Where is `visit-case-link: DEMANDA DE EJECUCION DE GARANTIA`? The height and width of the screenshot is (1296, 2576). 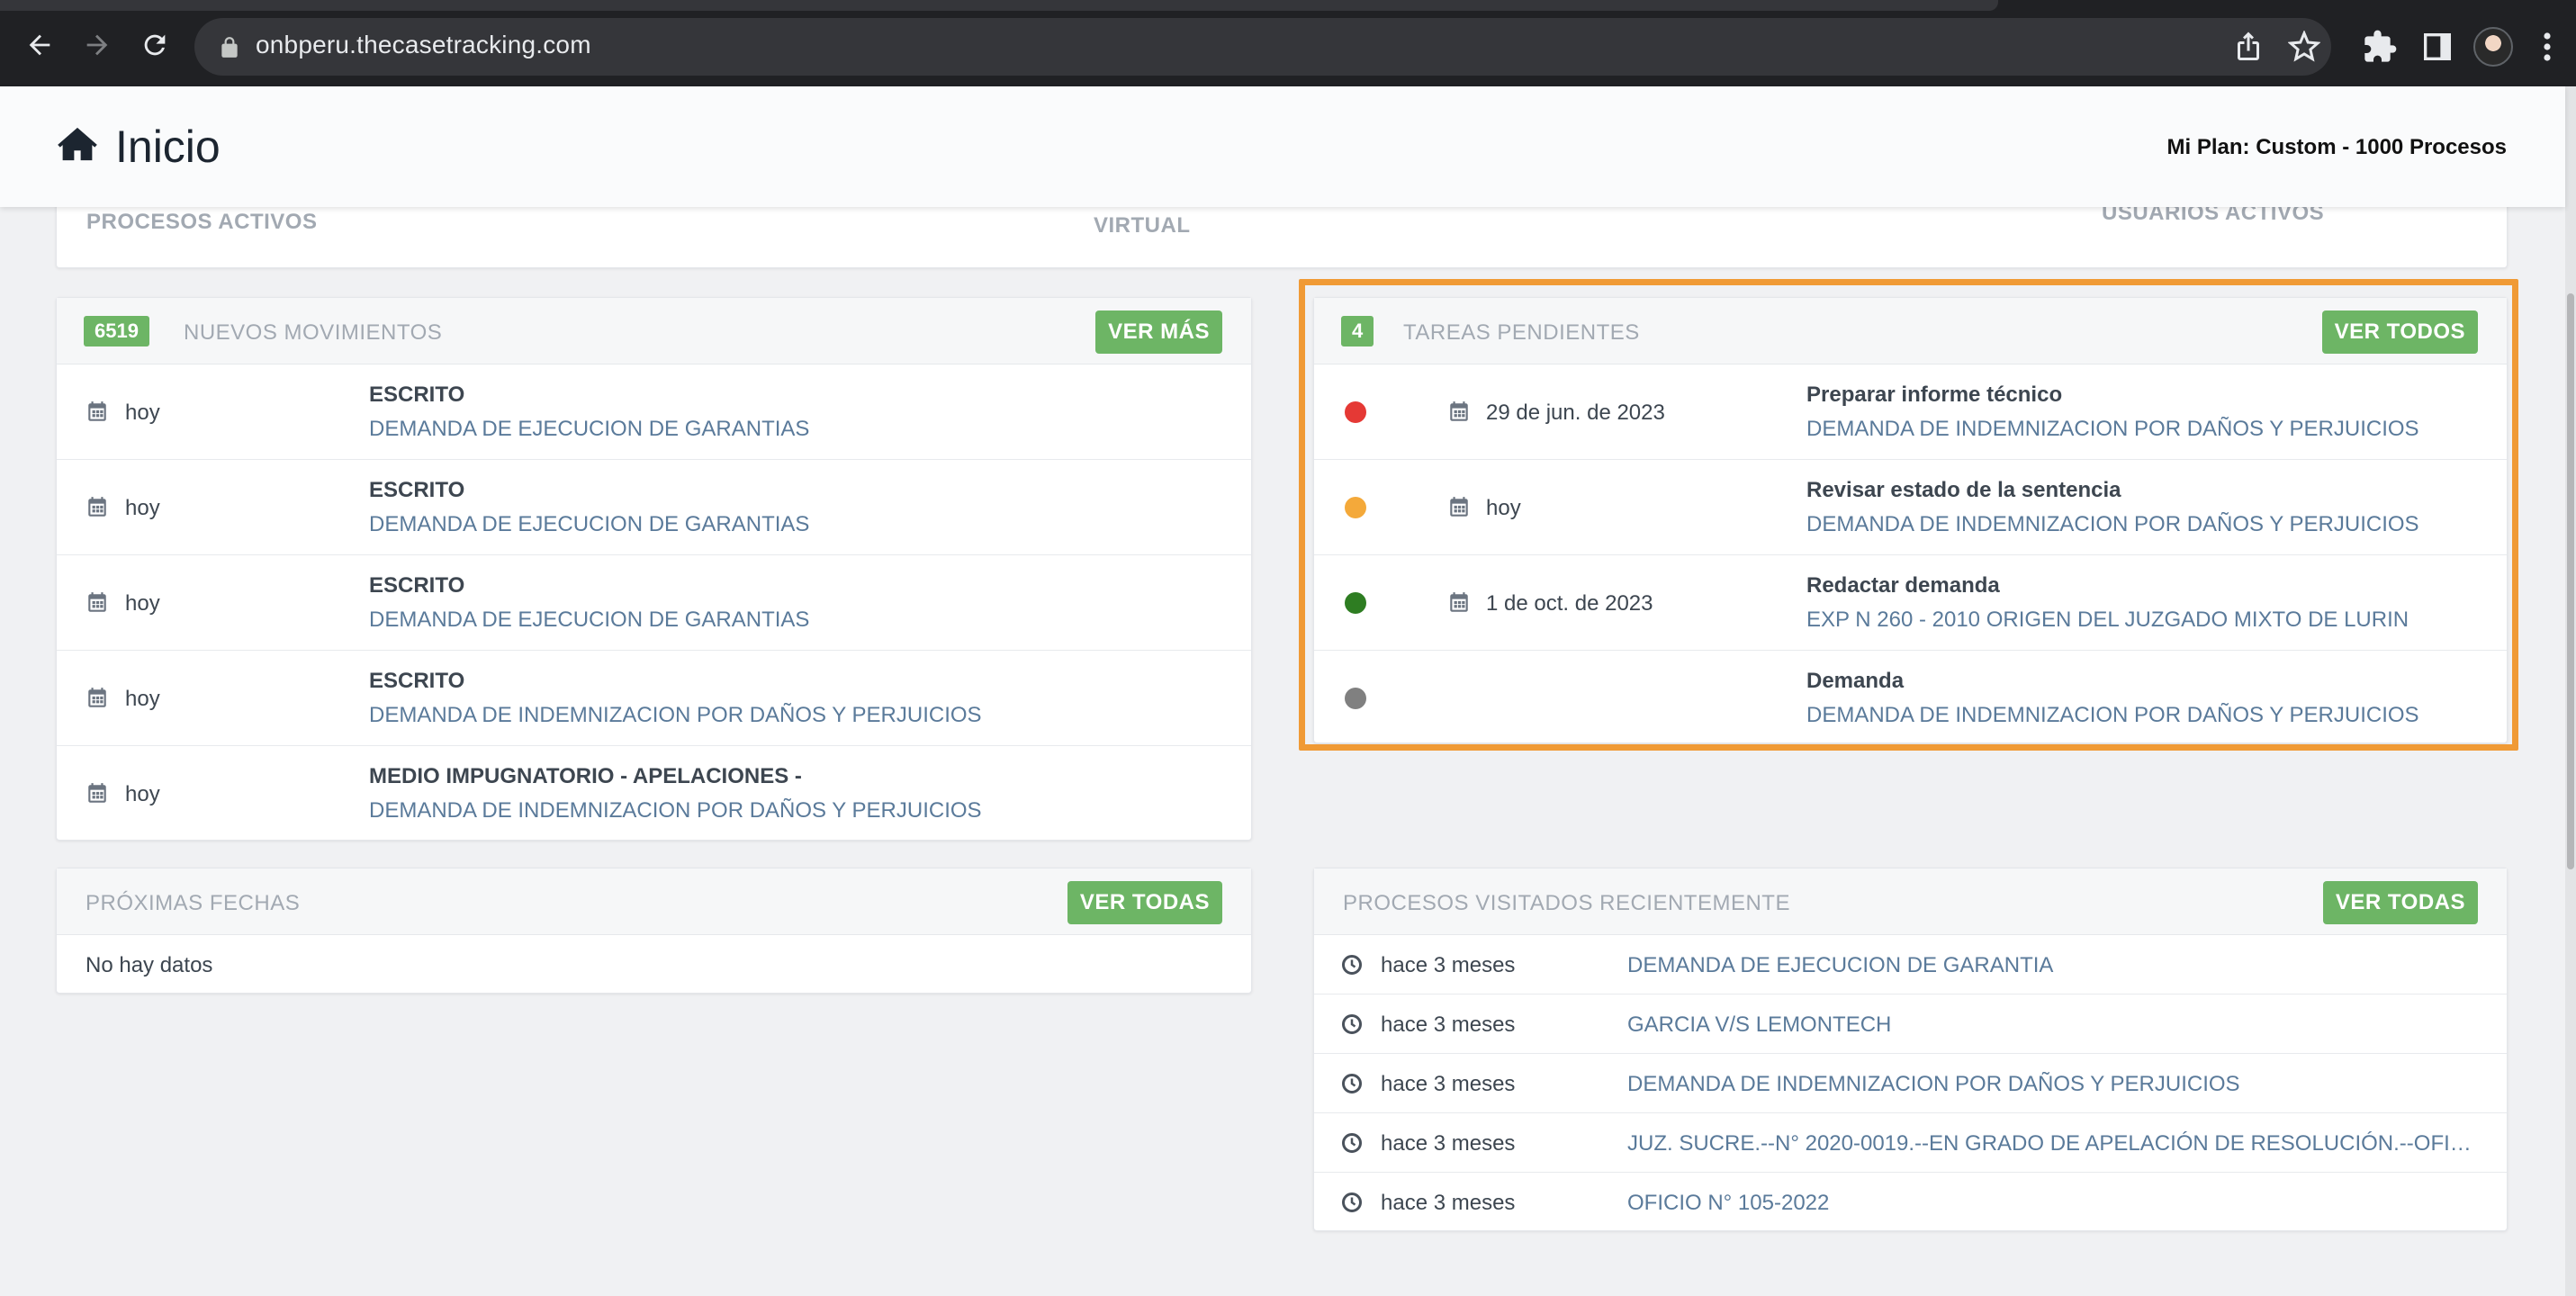
visit-case-link: DEMANDA DE EJECUCION DE GARANTIA is located at coordinates (2050, 966).